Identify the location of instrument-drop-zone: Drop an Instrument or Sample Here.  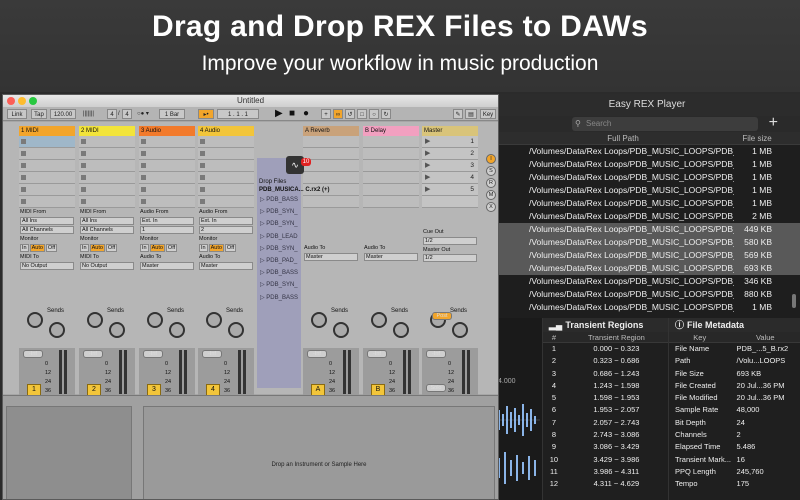
(319, 452).